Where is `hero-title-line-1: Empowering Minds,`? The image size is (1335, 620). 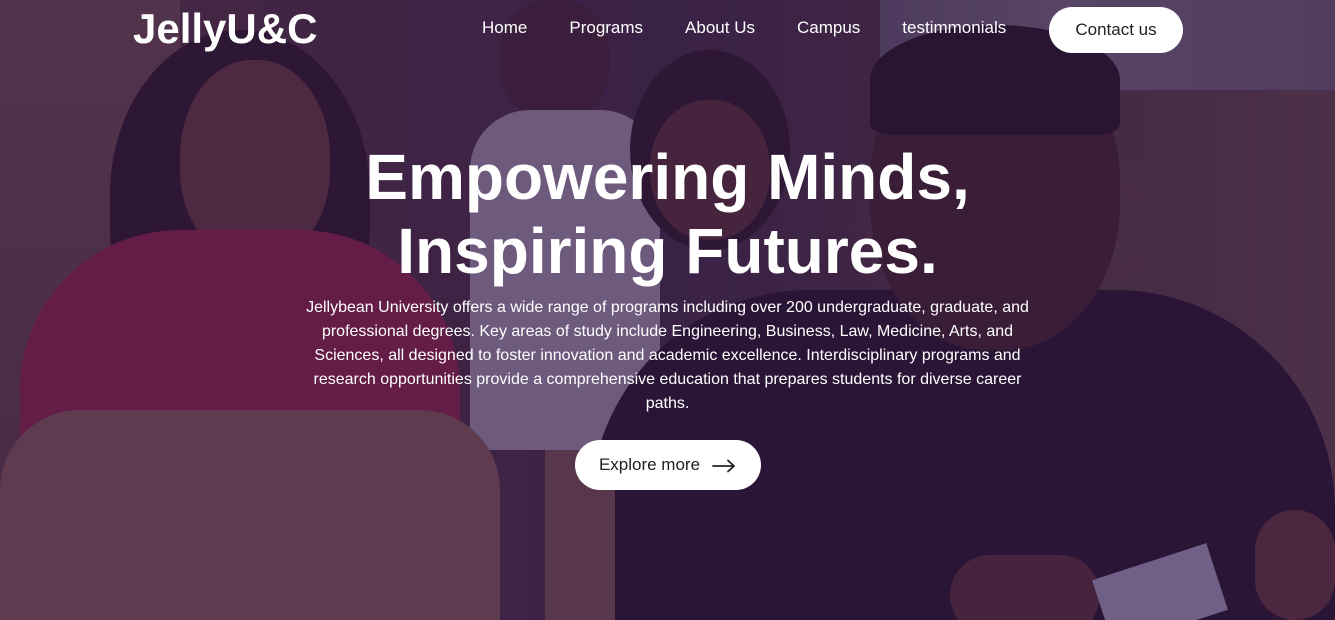 hero-title-line-1: Empowering Minds, is located at coordinates (667, 177).